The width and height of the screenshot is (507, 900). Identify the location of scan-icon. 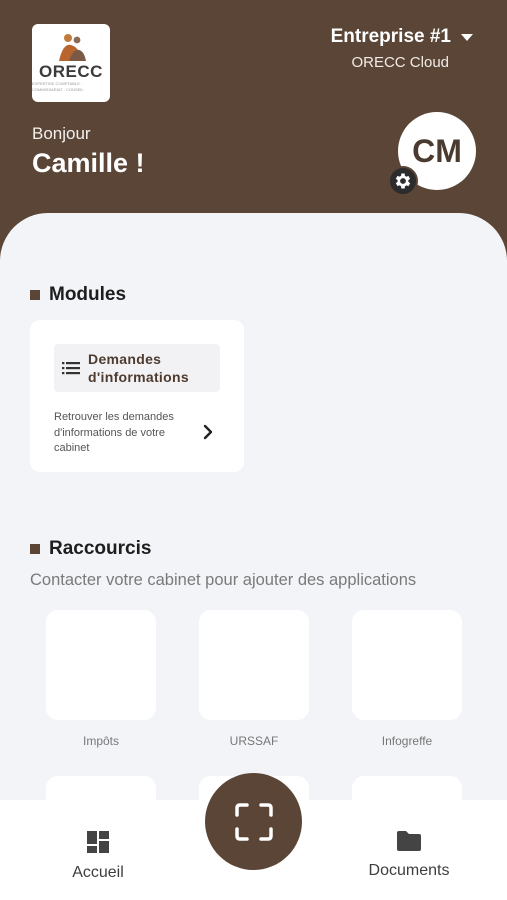
(253, 821).